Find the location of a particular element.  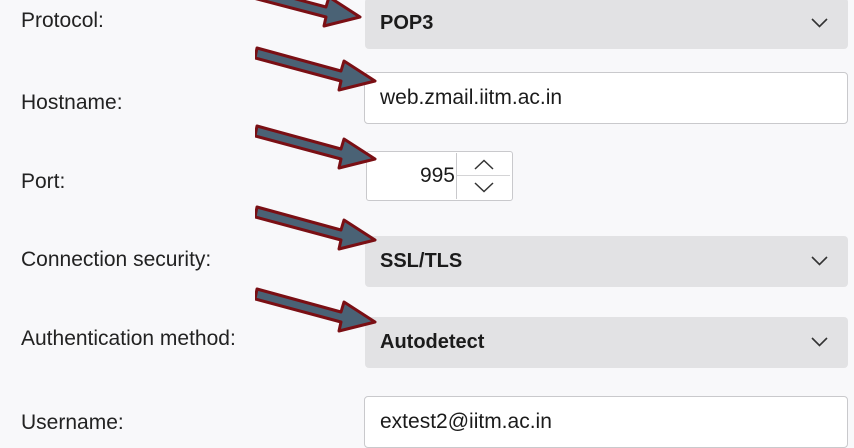

username-input: extest2@iitm.ac.in is located at coordinates (606, 422).